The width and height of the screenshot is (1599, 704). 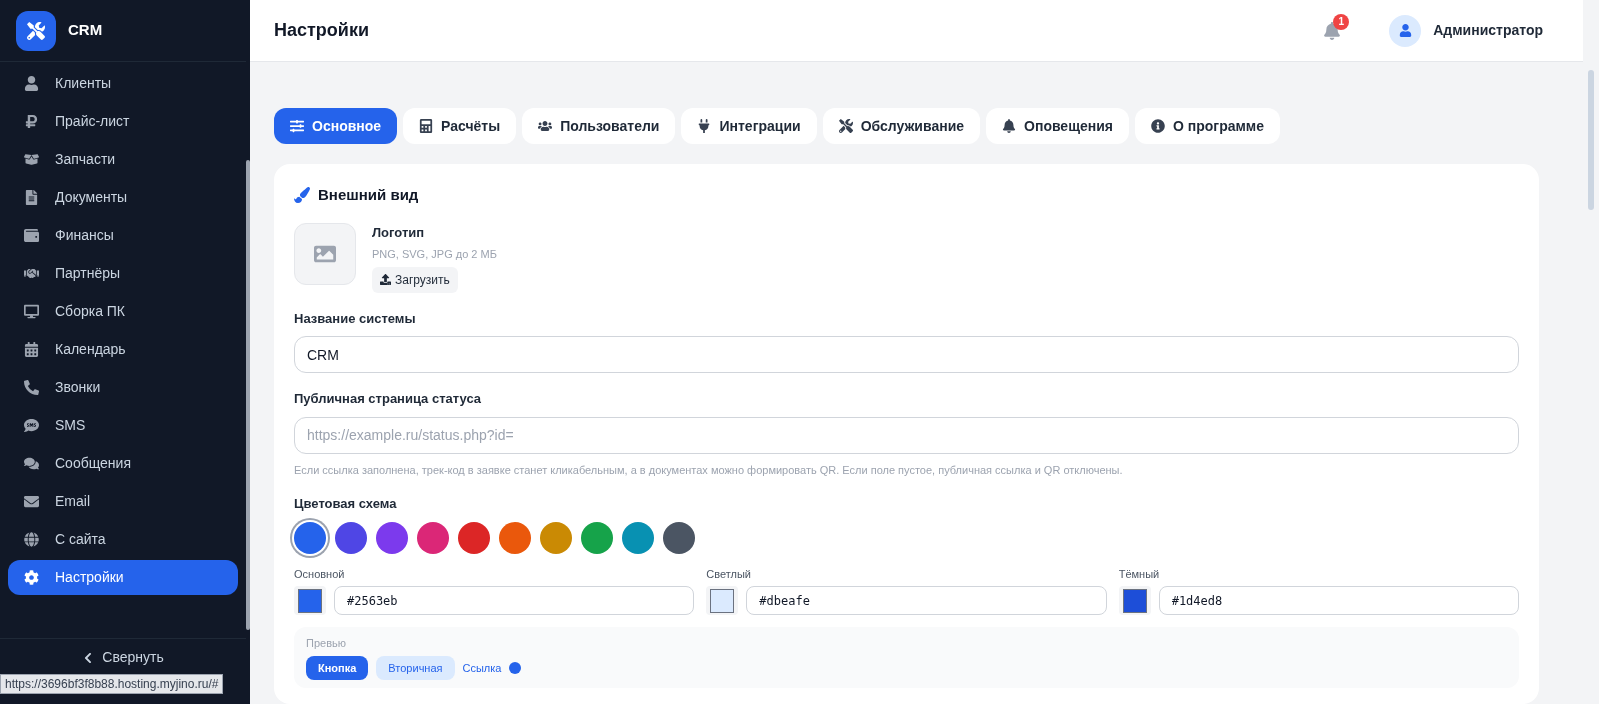 I want to click on sidebar-item: Сборка ПК, so click(x=123, y=311).